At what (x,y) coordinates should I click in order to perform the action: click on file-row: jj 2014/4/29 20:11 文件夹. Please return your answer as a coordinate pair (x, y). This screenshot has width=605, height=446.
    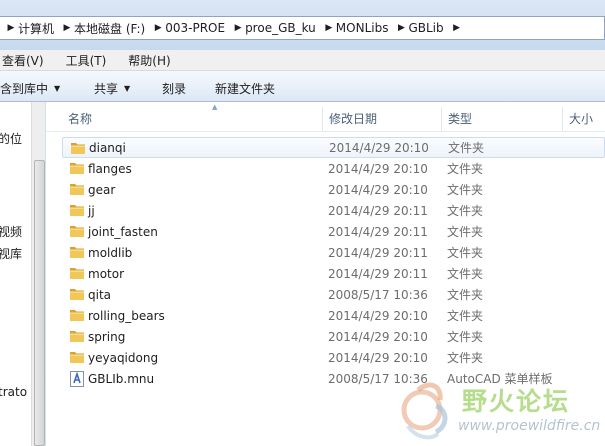
    Looking at the image, I should click on (333, 210).